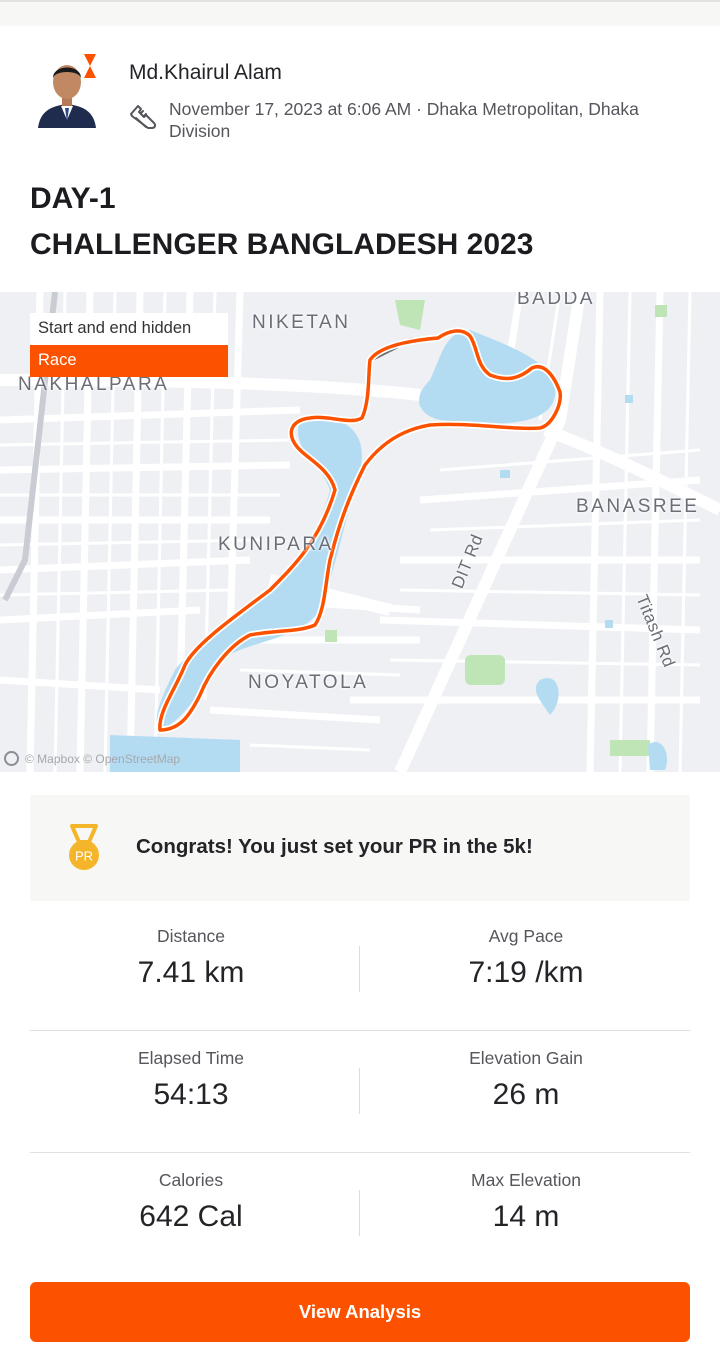 This screenshot has width=720, height=1345. Describe the element at coordinates (290, 109) in the screenshot. I see `activity-date: November 17, 2023 at 6:06 AM` at that location.